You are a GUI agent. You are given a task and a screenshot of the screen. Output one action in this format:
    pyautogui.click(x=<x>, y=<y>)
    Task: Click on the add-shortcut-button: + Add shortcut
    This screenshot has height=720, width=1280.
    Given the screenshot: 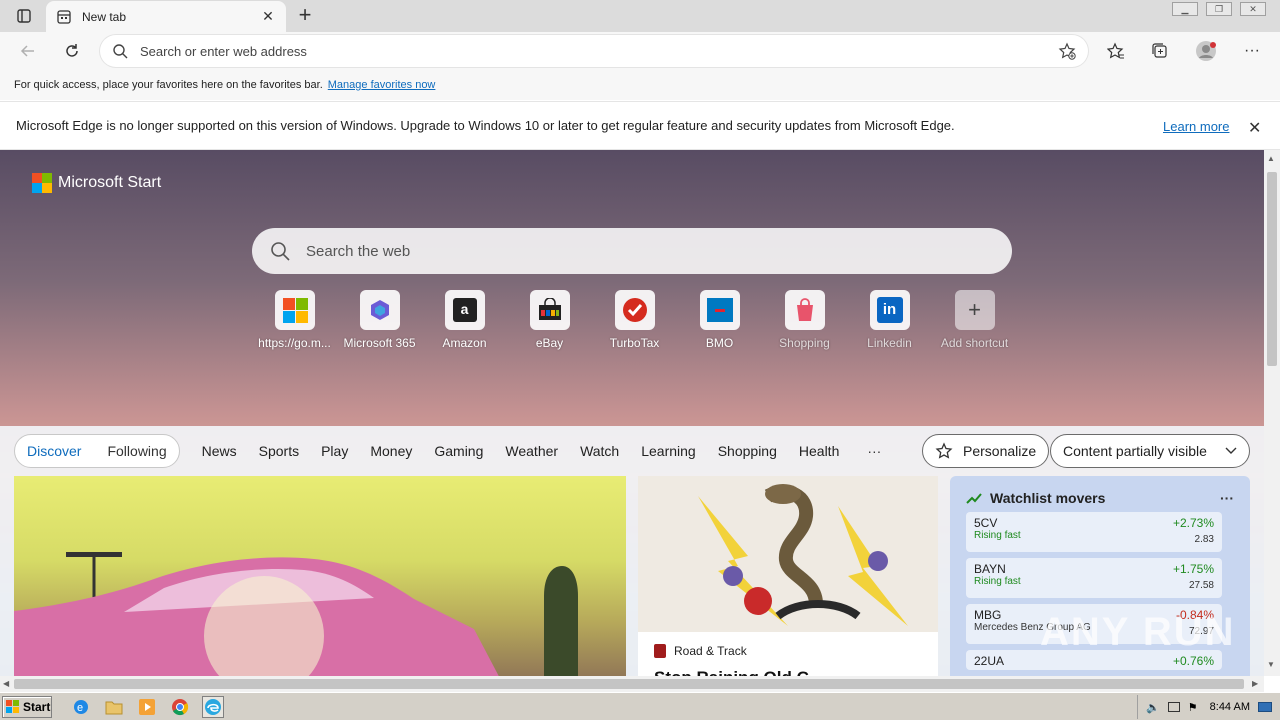 What is the action you would take?
    pyautogui.click(x=974, y=320)
    